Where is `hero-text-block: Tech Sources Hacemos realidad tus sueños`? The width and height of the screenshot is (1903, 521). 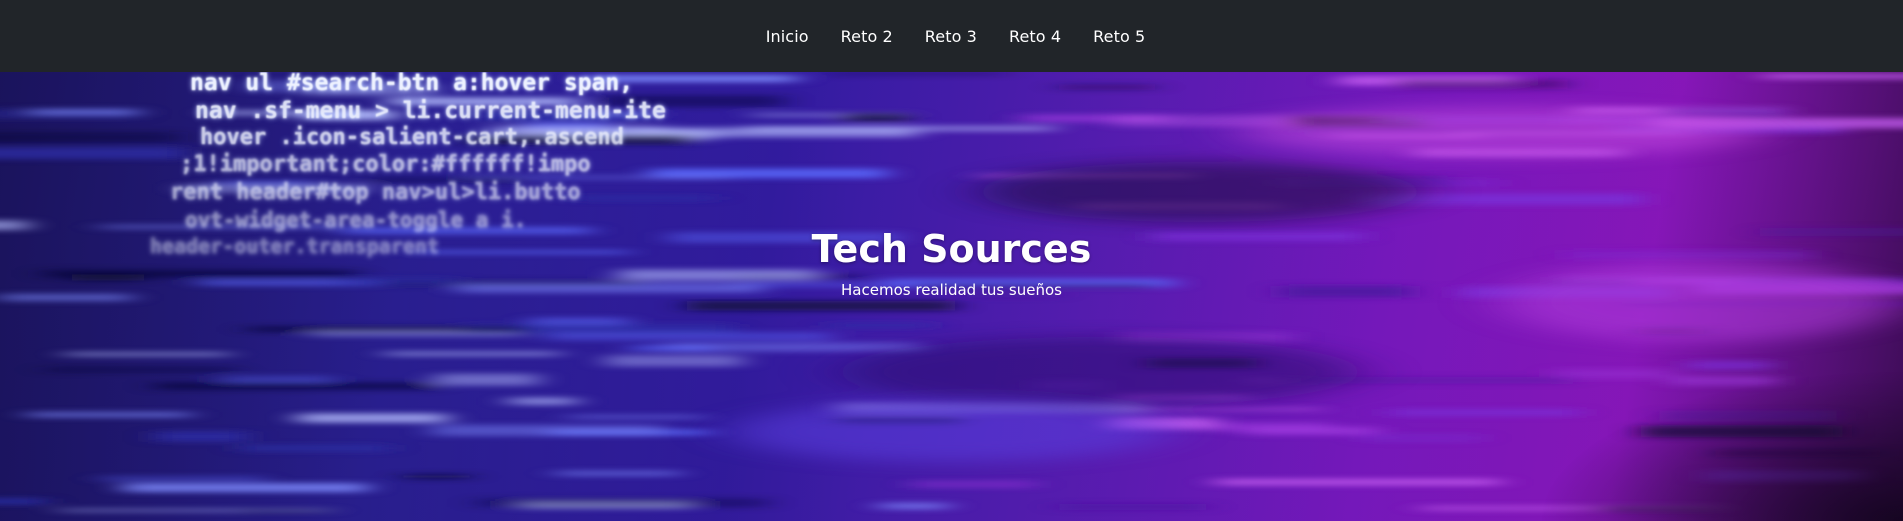 hero-text-block: Tech Sources Hacemos realidad tus sueños is located at coordinates (951, 263).